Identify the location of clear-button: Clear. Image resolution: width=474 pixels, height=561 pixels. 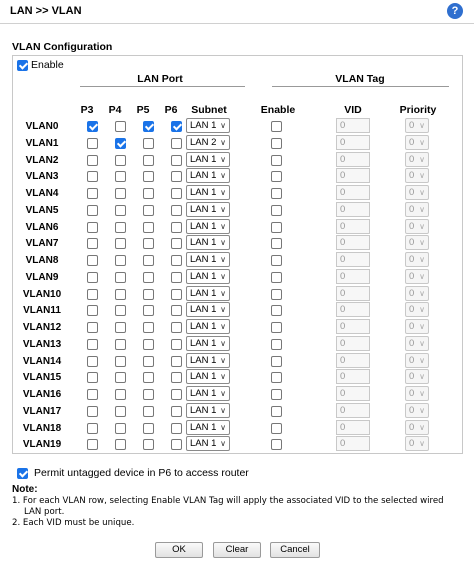
(237, 550).